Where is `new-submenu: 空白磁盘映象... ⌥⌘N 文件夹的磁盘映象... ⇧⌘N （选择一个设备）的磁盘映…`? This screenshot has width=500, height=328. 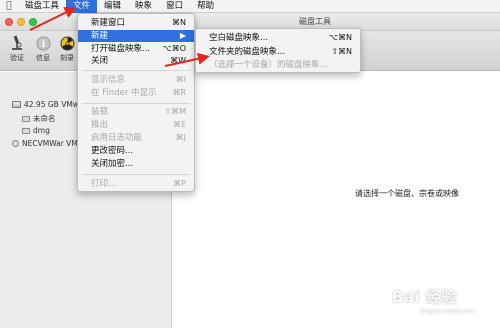 new-submenu: 空白磁盘映象... ⌥⌘N 文件夹的磁盘映象... ⇧⌘N （选择一个设备）的磁盘映… is located at coordinates (278, 50).